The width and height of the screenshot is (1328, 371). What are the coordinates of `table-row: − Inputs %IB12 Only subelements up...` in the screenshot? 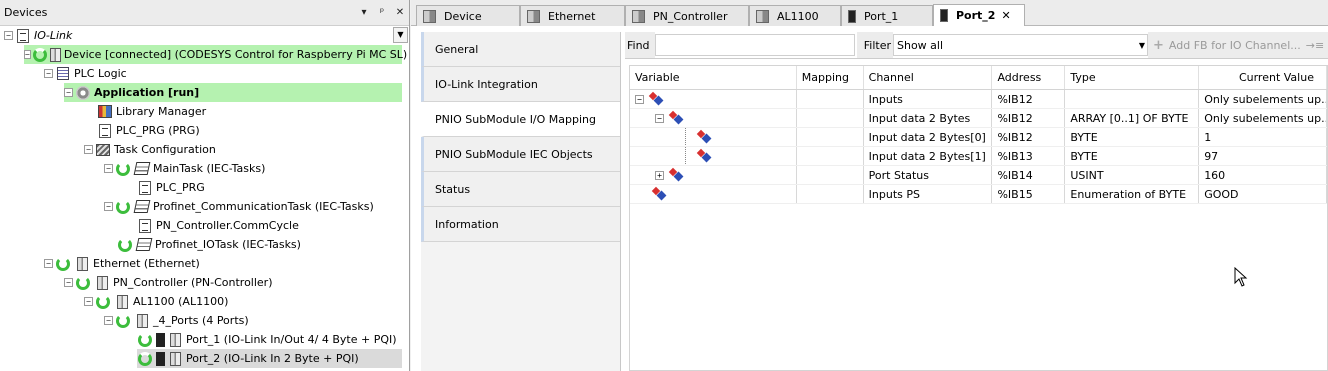 It's located at (978, 99).